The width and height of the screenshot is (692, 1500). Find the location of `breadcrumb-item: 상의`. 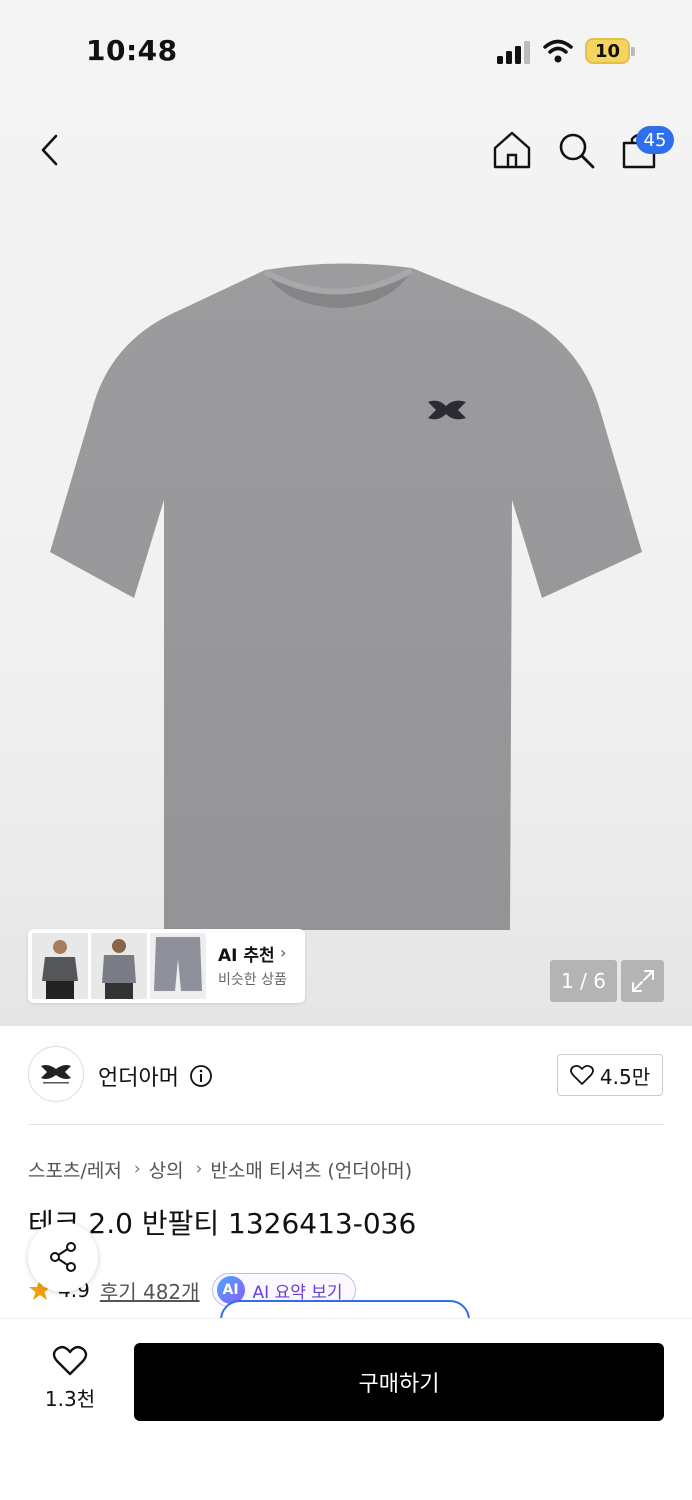

breadcrumb-item: 상의 is located at coordinates (166, 1169).